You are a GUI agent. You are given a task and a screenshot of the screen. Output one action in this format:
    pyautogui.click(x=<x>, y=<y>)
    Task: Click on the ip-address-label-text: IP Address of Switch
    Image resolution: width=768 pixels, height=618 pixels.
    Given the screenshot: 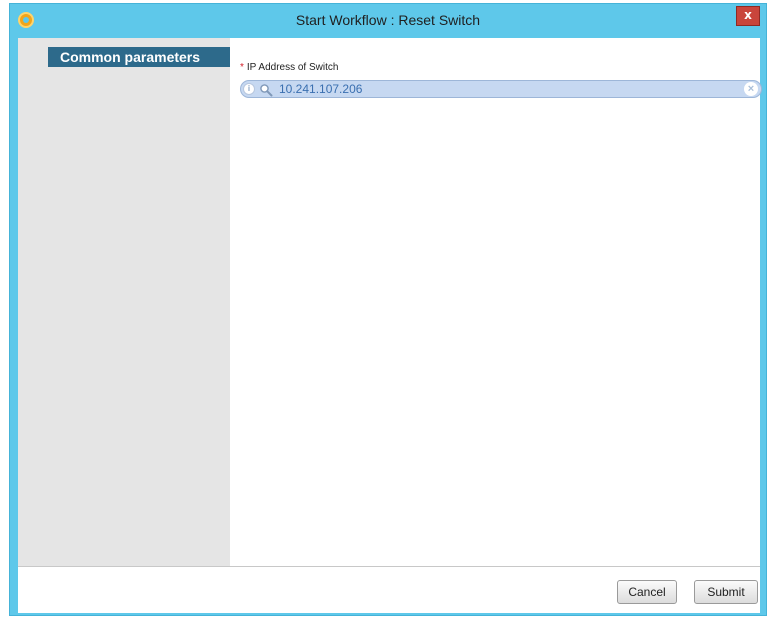 What is the action you would take?
    pyautogui.click(x=292, y=67)
    